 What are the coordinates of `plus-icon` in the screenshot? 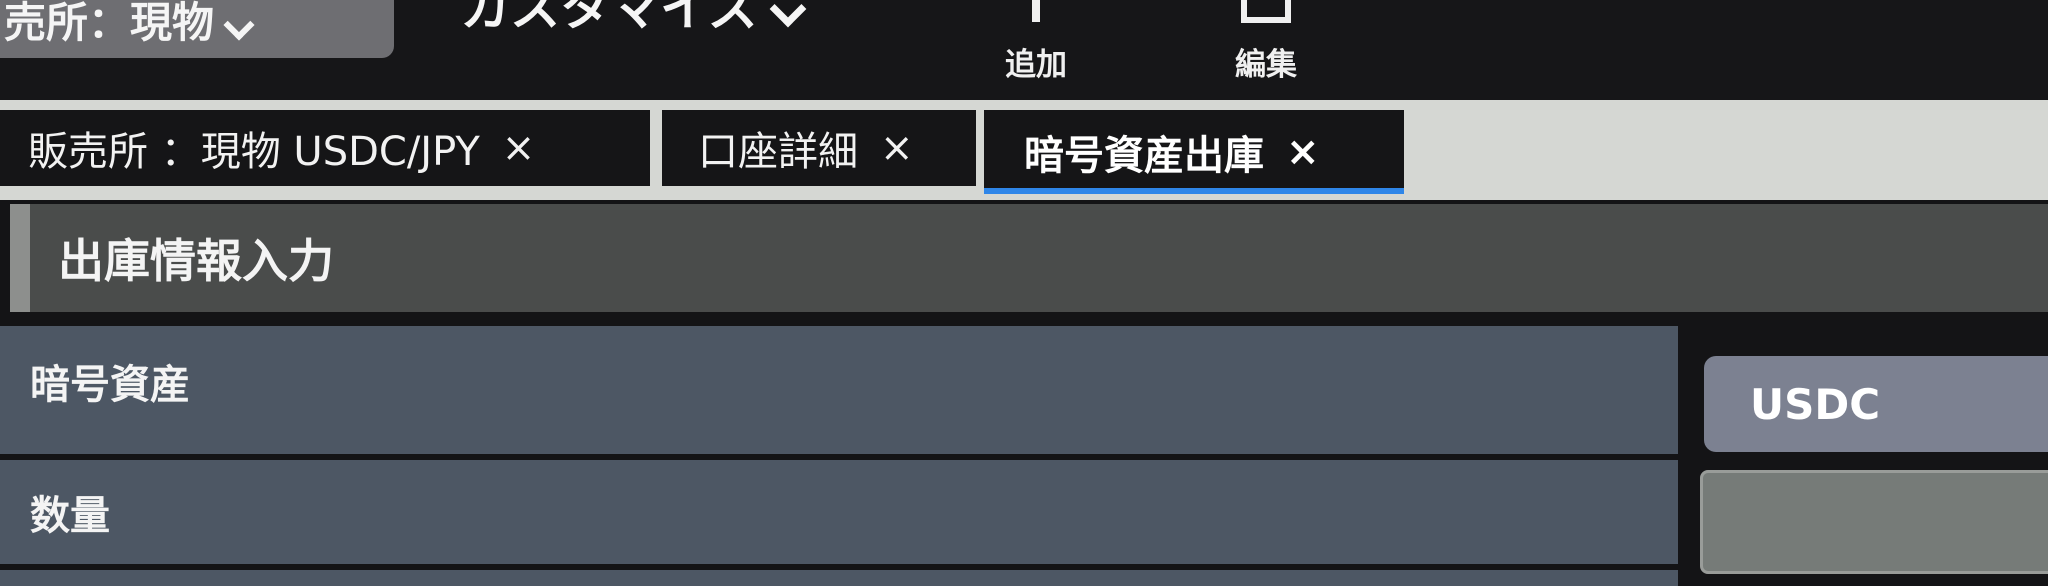 It's located at (1036, 11).